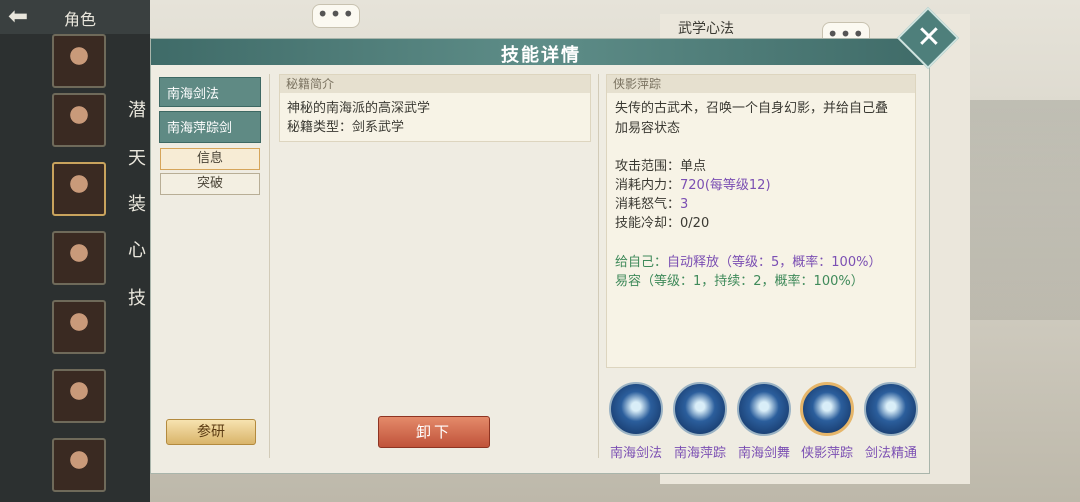 The height and width of the screenshot is (502, 1080). Describe the element at coordinates (725, 185) in the screenshot. I see `stat-value: 720(每等级12)` at that location.